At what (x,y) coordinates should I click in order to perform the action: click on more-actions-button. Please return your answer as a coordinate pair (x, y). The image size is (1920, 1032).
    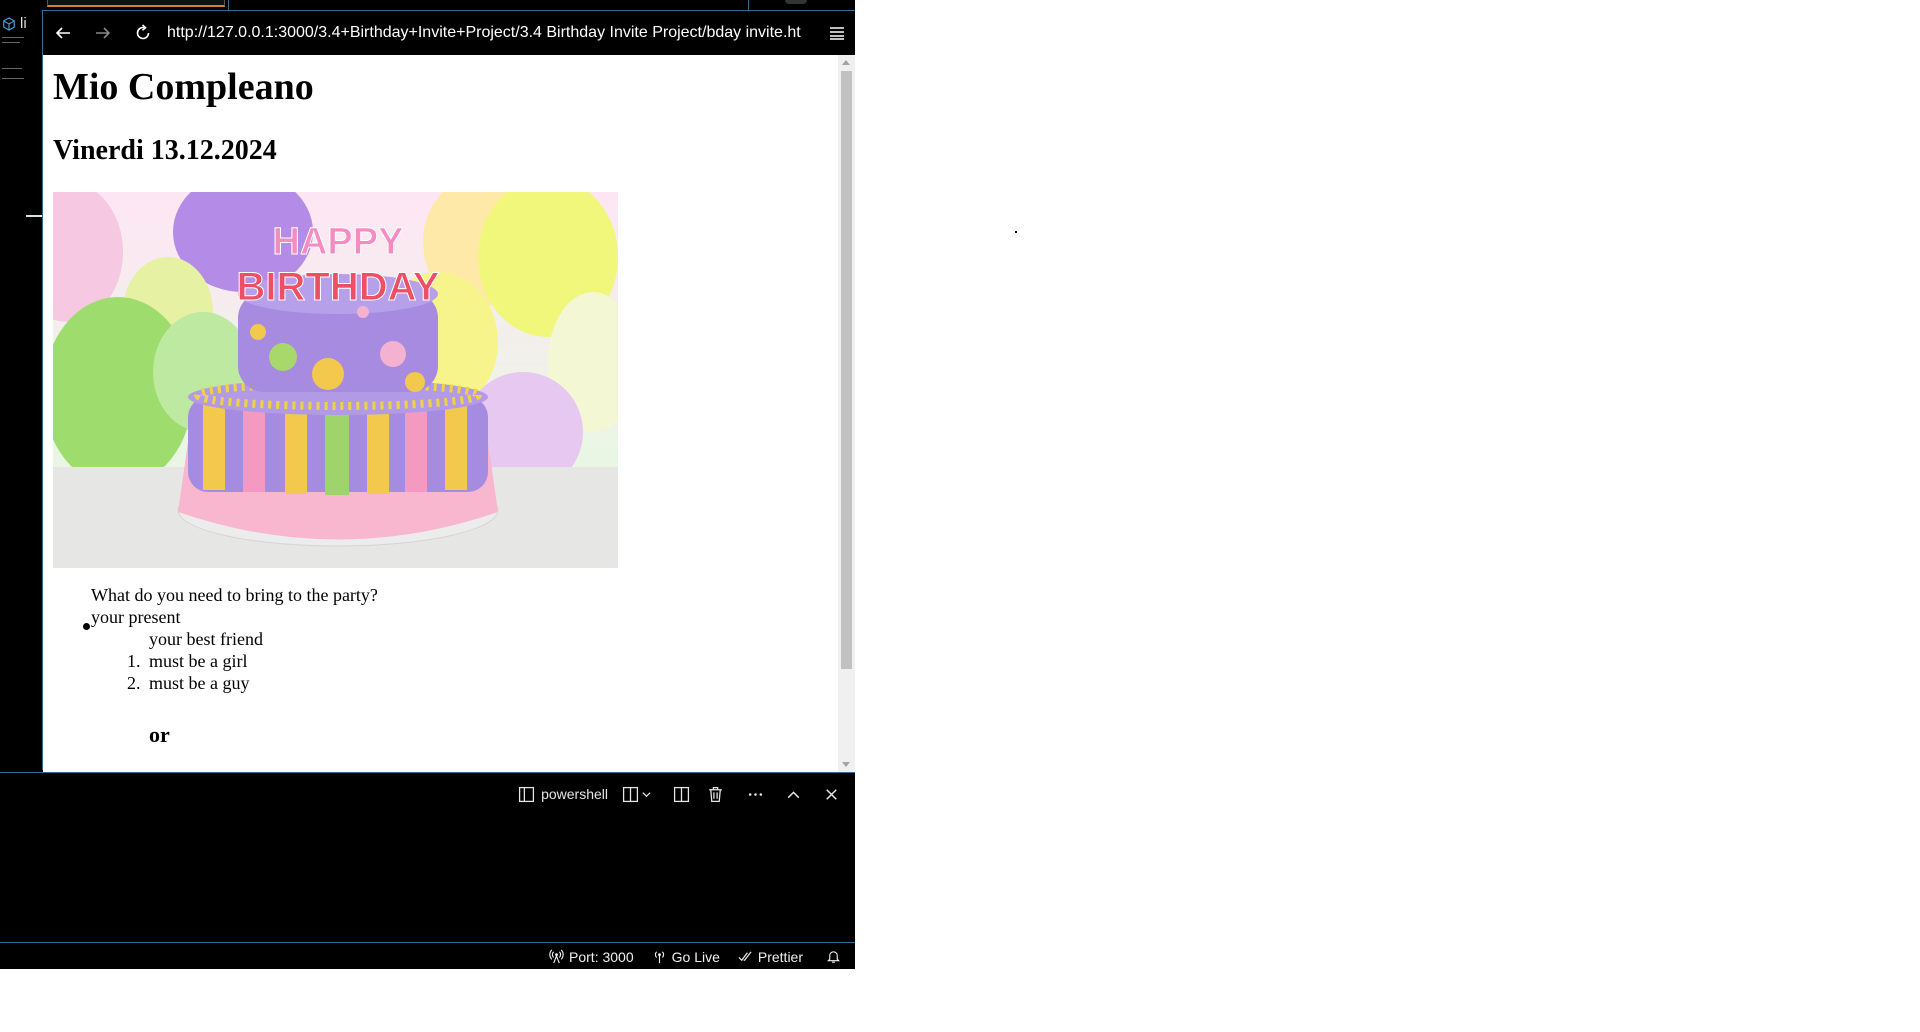
    Looking at the image, I should click on (755, 794).